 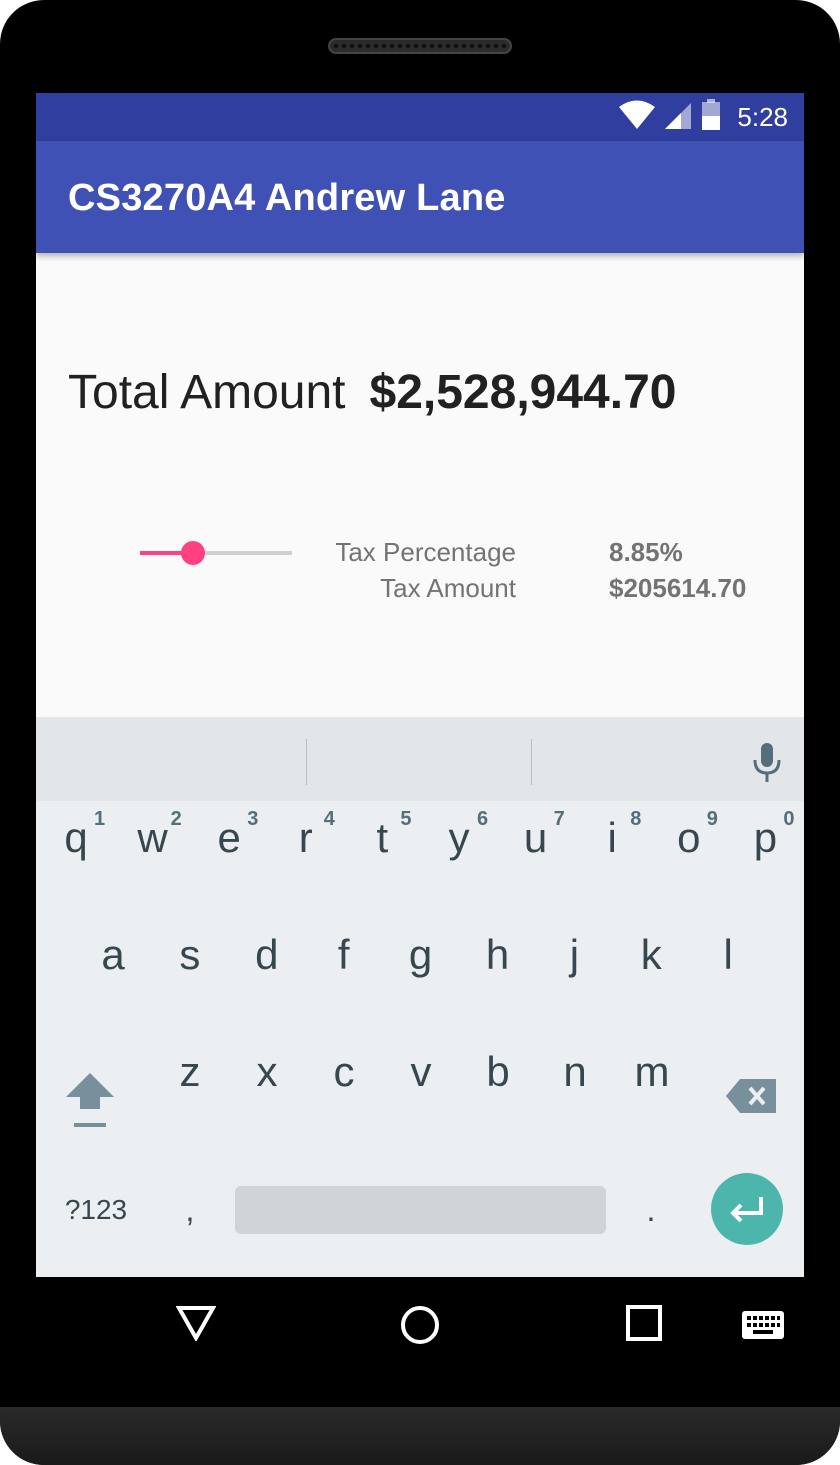 What do you see at coordinates (574, 955) in the screenshot?
I see `key-j: j` at bounding box center [574, 955].